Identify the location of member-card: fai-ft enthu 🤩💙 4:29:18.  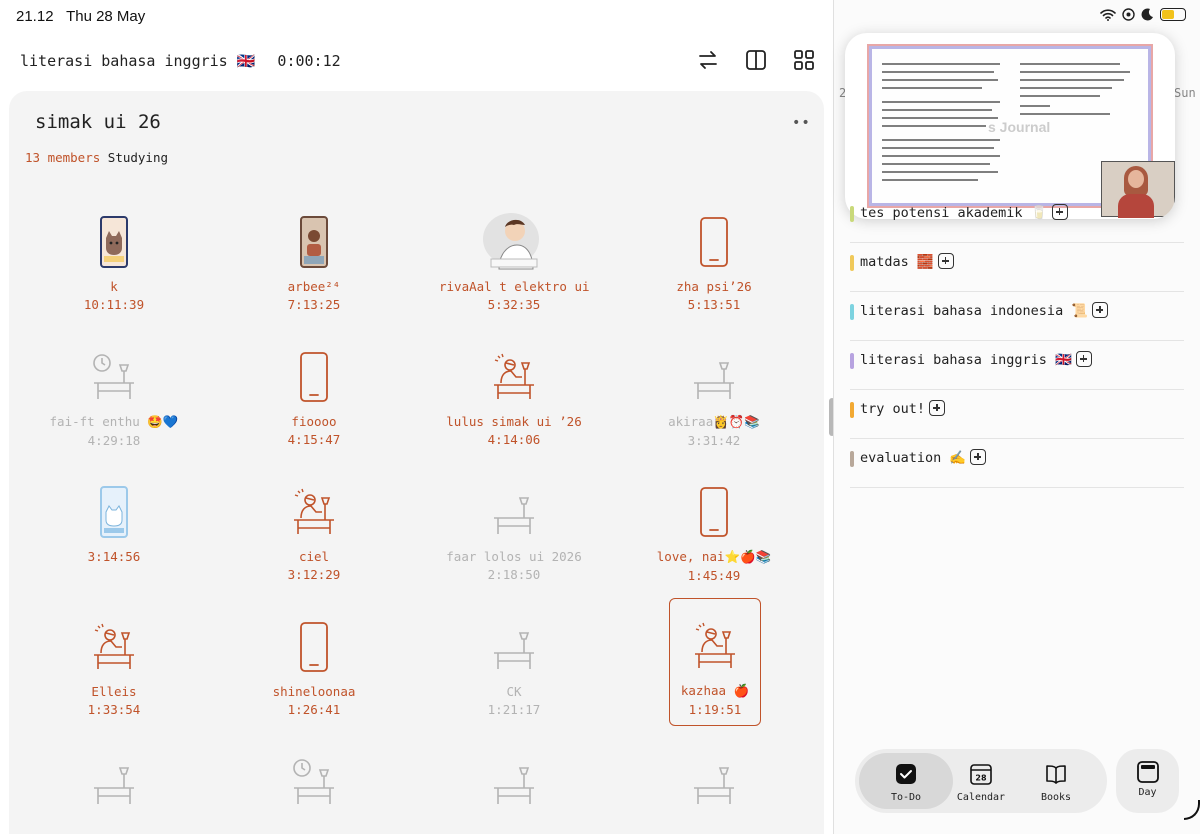
(114, 396).